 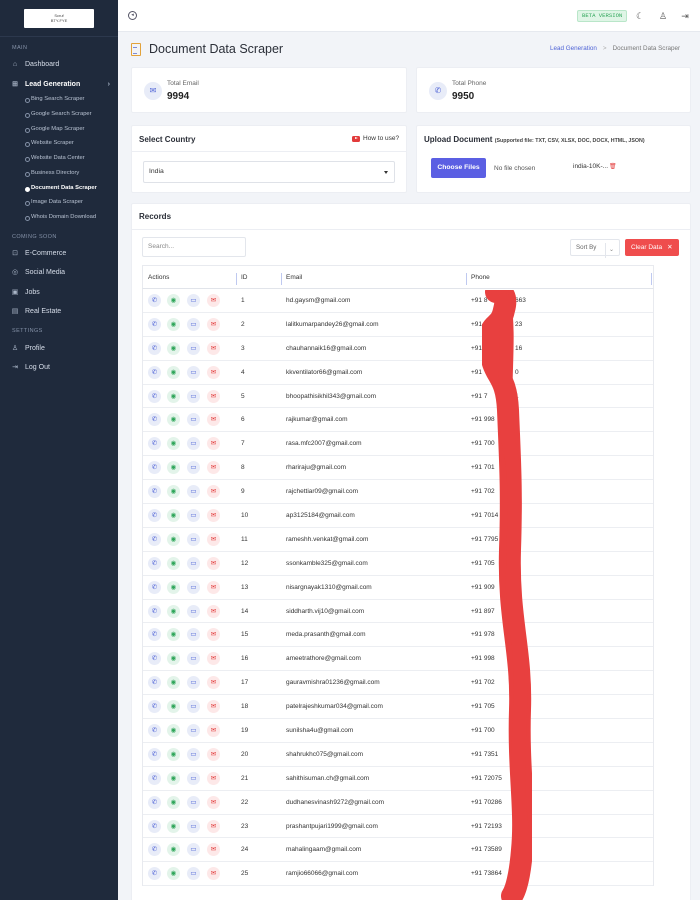 I want to click on sidebar-sub-google-search: Google Search Scraper, so click(x=58, y=114).